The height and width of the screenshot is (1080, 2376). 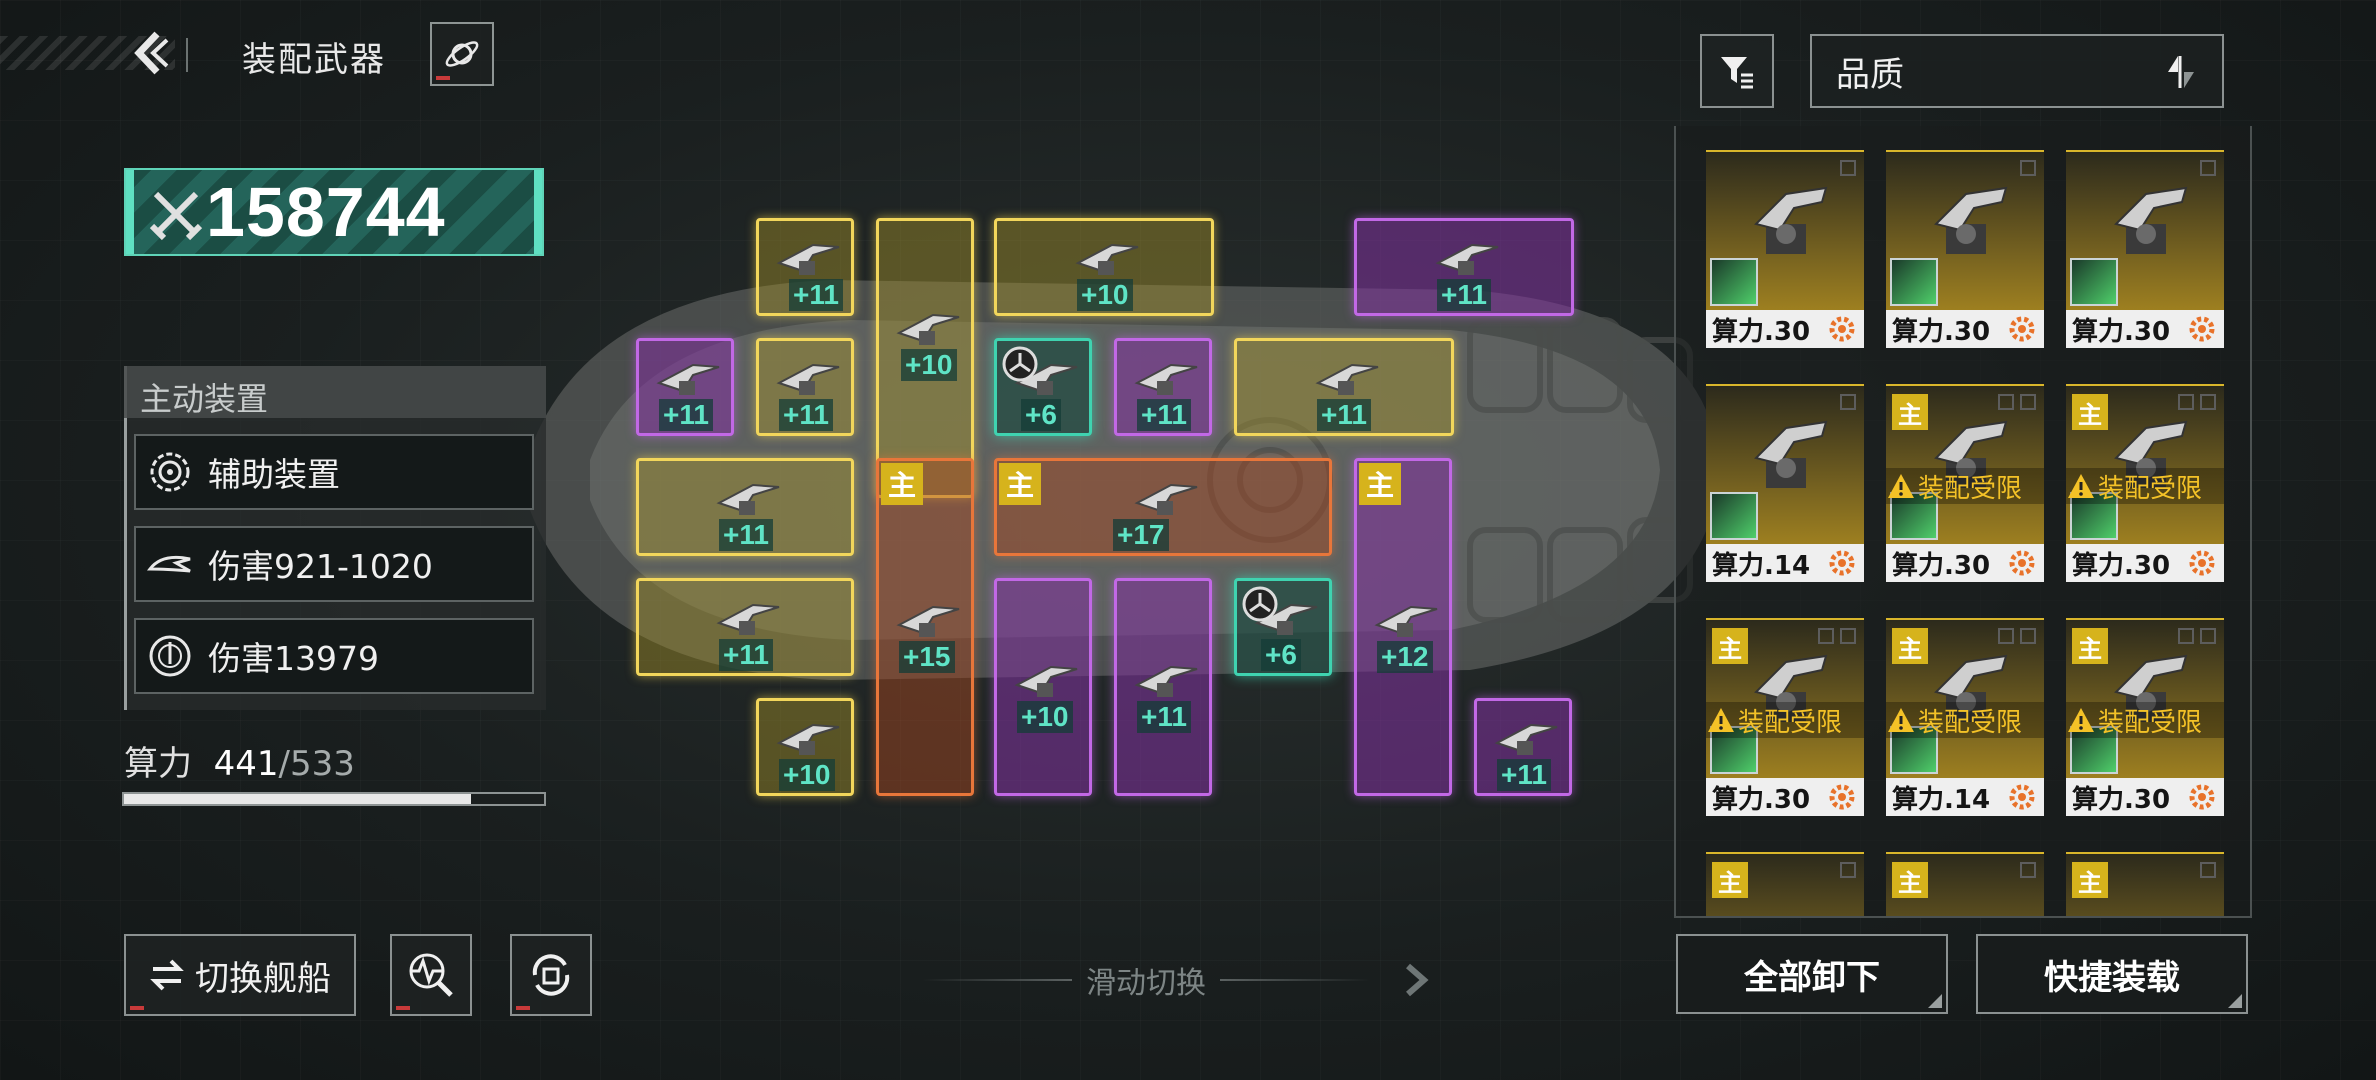 I want to click on equipment-slot: +15 主, so click(x=925, y=627).